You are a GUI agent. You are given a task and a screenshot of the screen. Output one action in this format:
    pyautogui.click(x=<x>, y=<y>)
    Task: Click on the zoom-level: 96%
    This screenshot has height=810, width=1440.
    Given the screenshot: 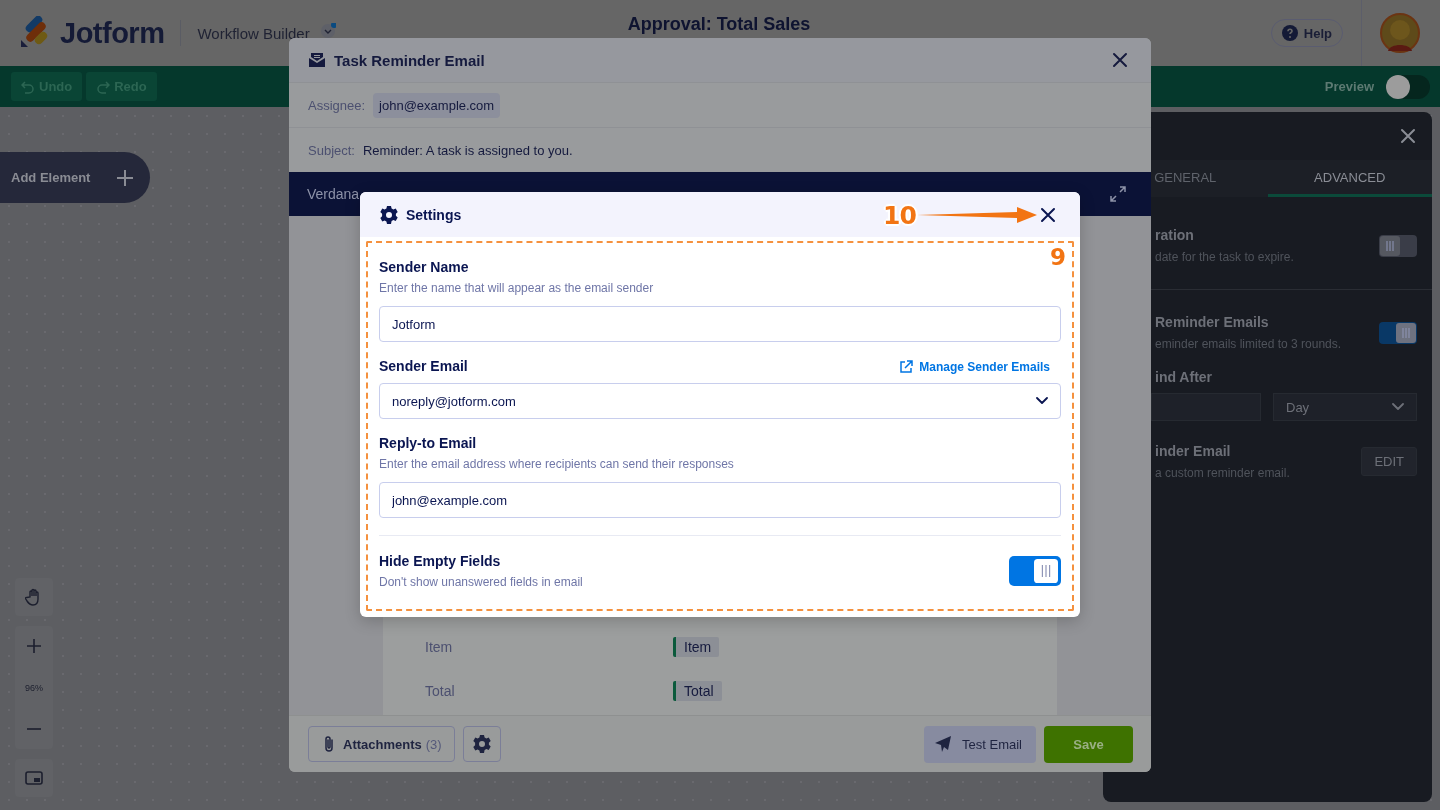 What is the action you would take?
    pyautogui.click(x=34, y=687)
    